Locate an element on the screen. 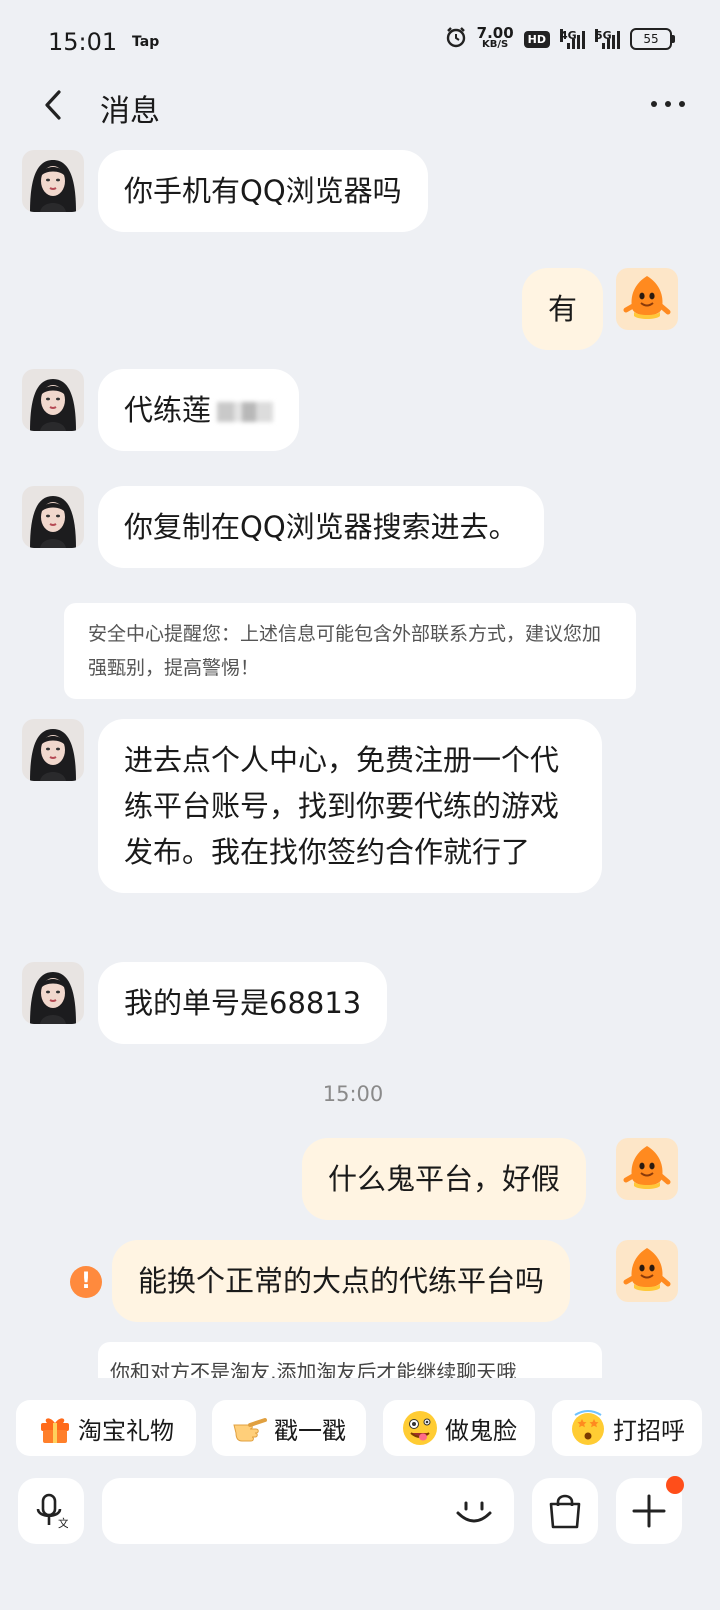  signal-5g-icon: 5G is located at coordinates (607, 39).